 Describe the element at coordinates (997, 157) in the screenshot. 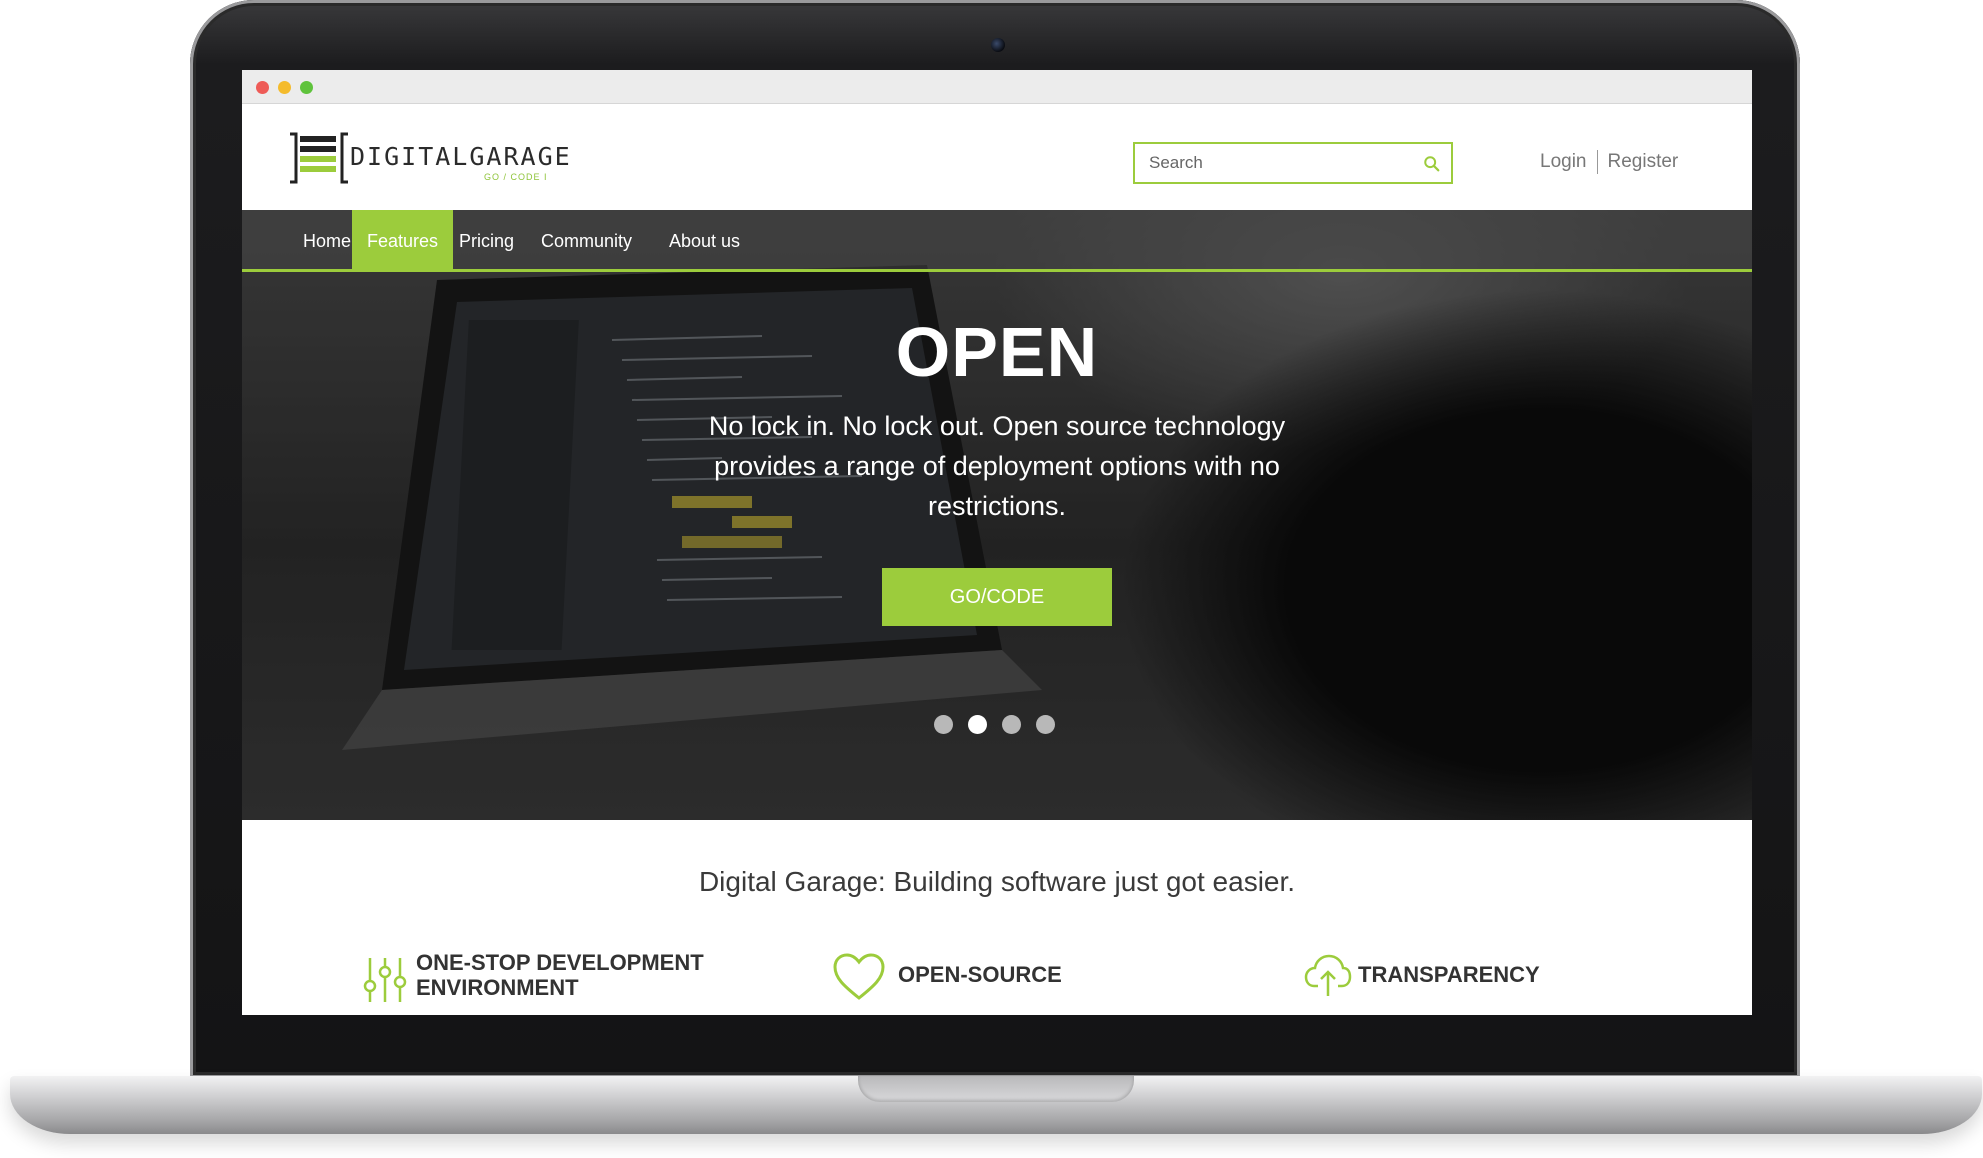

I see `site-header: DIGITALGARAGE GO / CODE I Login Register` at that location.